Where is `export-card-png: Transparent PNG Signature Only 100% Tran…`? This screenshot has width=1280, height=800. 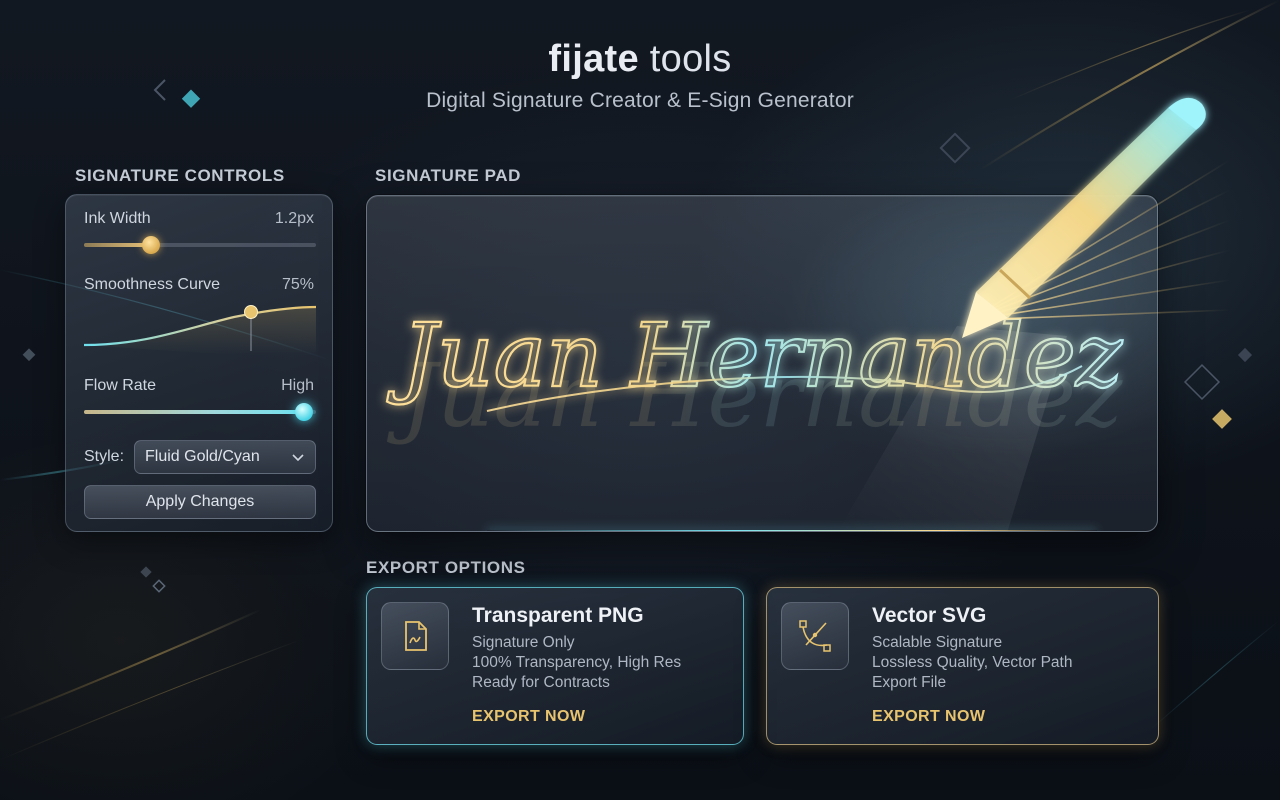 export-card-png: Transparent PNG Signature Only 100% Tran… is located at coordinates (555, 666).